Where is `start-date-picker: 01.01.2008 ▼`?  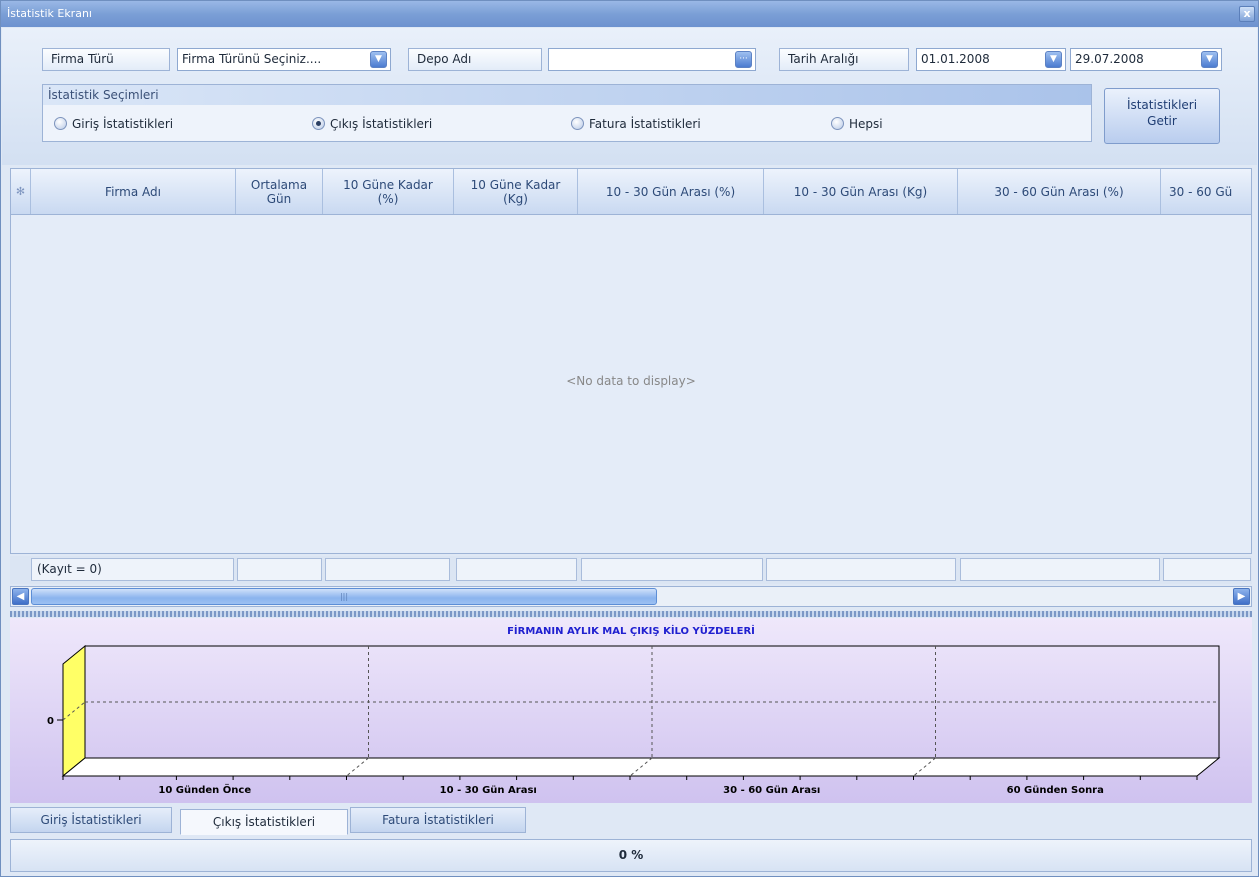 start-date-picker: 01.01.2008 ▼ is located at coordinates (991, 59).